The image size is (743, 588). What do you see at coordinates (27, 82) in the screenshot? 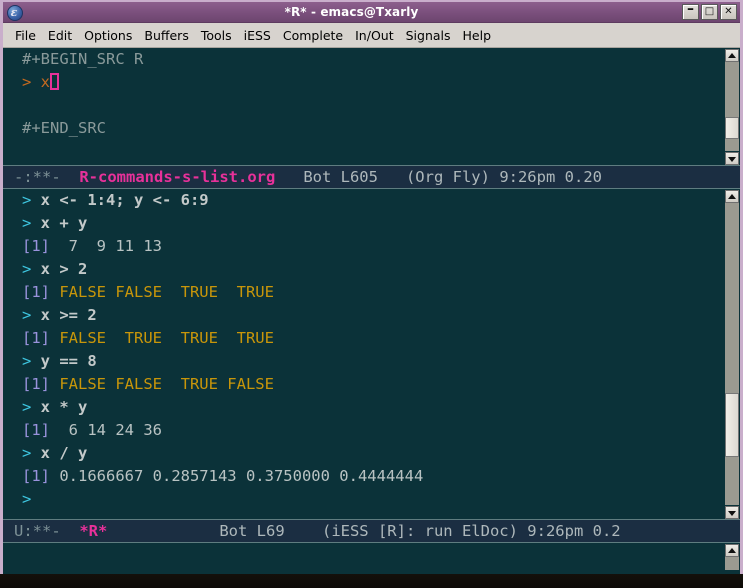
I see `org-prompt-marker: >` at bounding box center [27, 82].